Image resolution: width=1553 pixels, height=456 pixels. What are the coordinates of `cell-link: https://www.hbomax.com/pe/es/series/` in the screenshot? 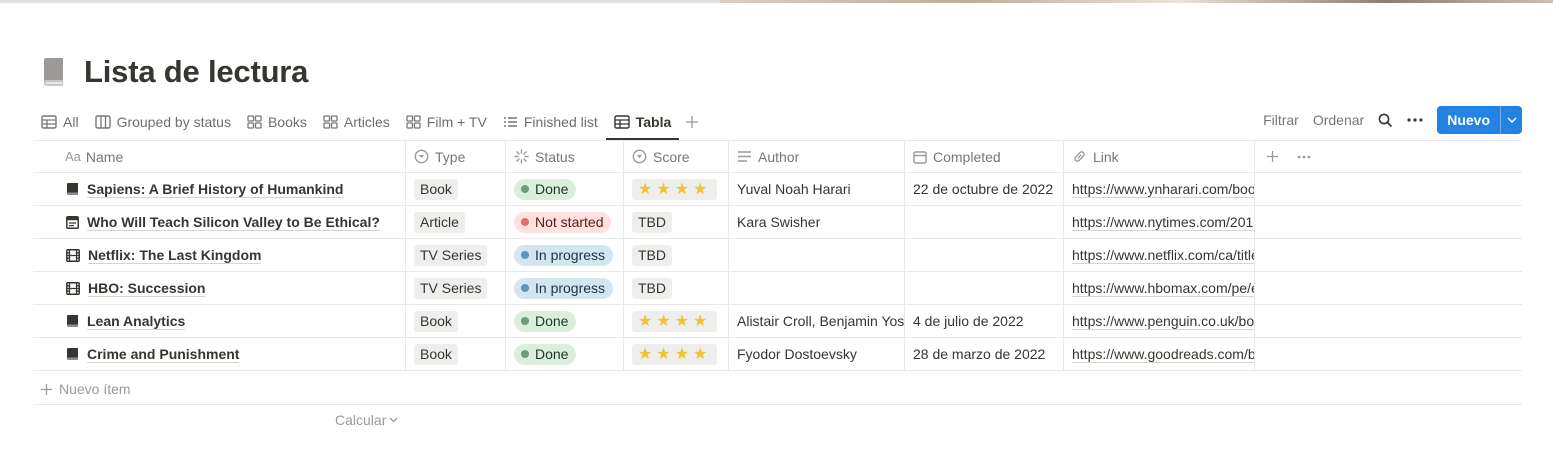 It's located at (1159, 288).